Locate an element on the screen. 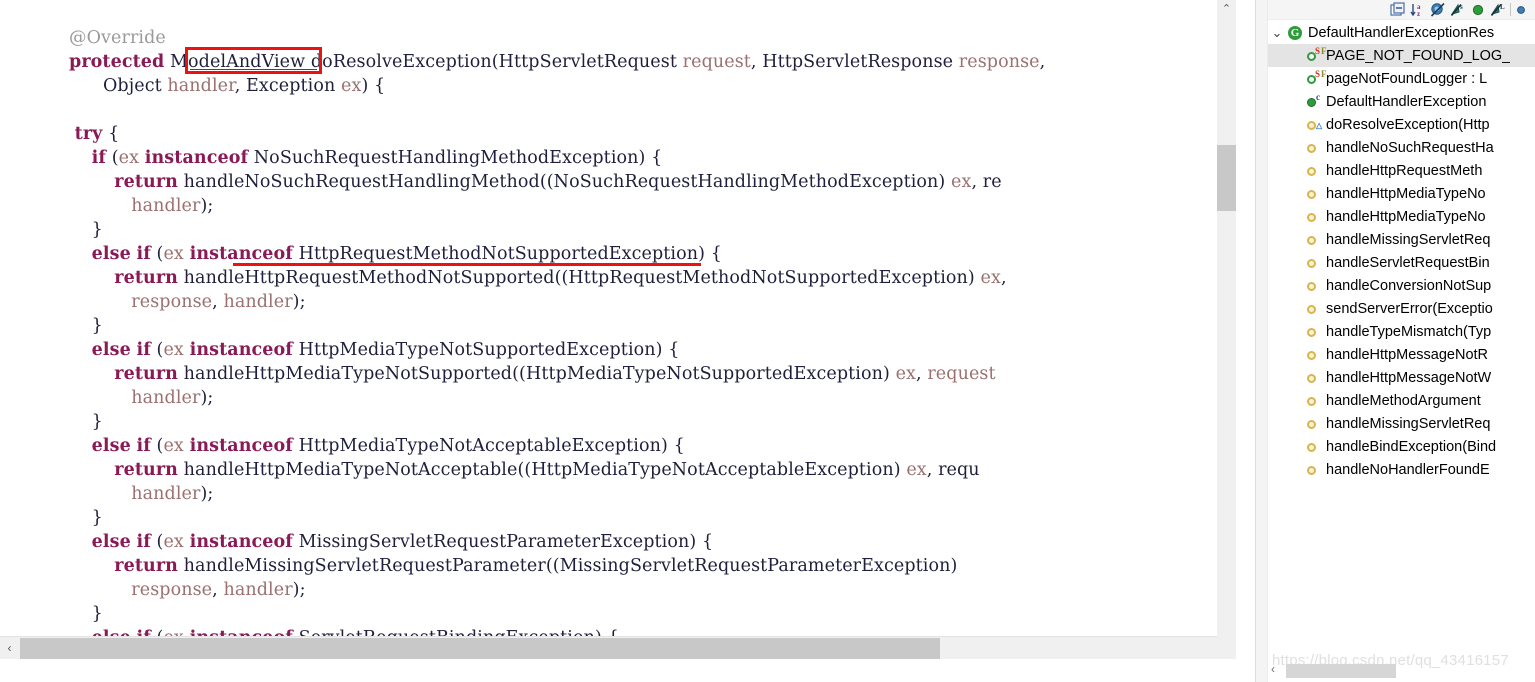 The width and height of the screenshot is (1535, 682). horizontal-scroll-thumb is located at coordinates (480, 648).